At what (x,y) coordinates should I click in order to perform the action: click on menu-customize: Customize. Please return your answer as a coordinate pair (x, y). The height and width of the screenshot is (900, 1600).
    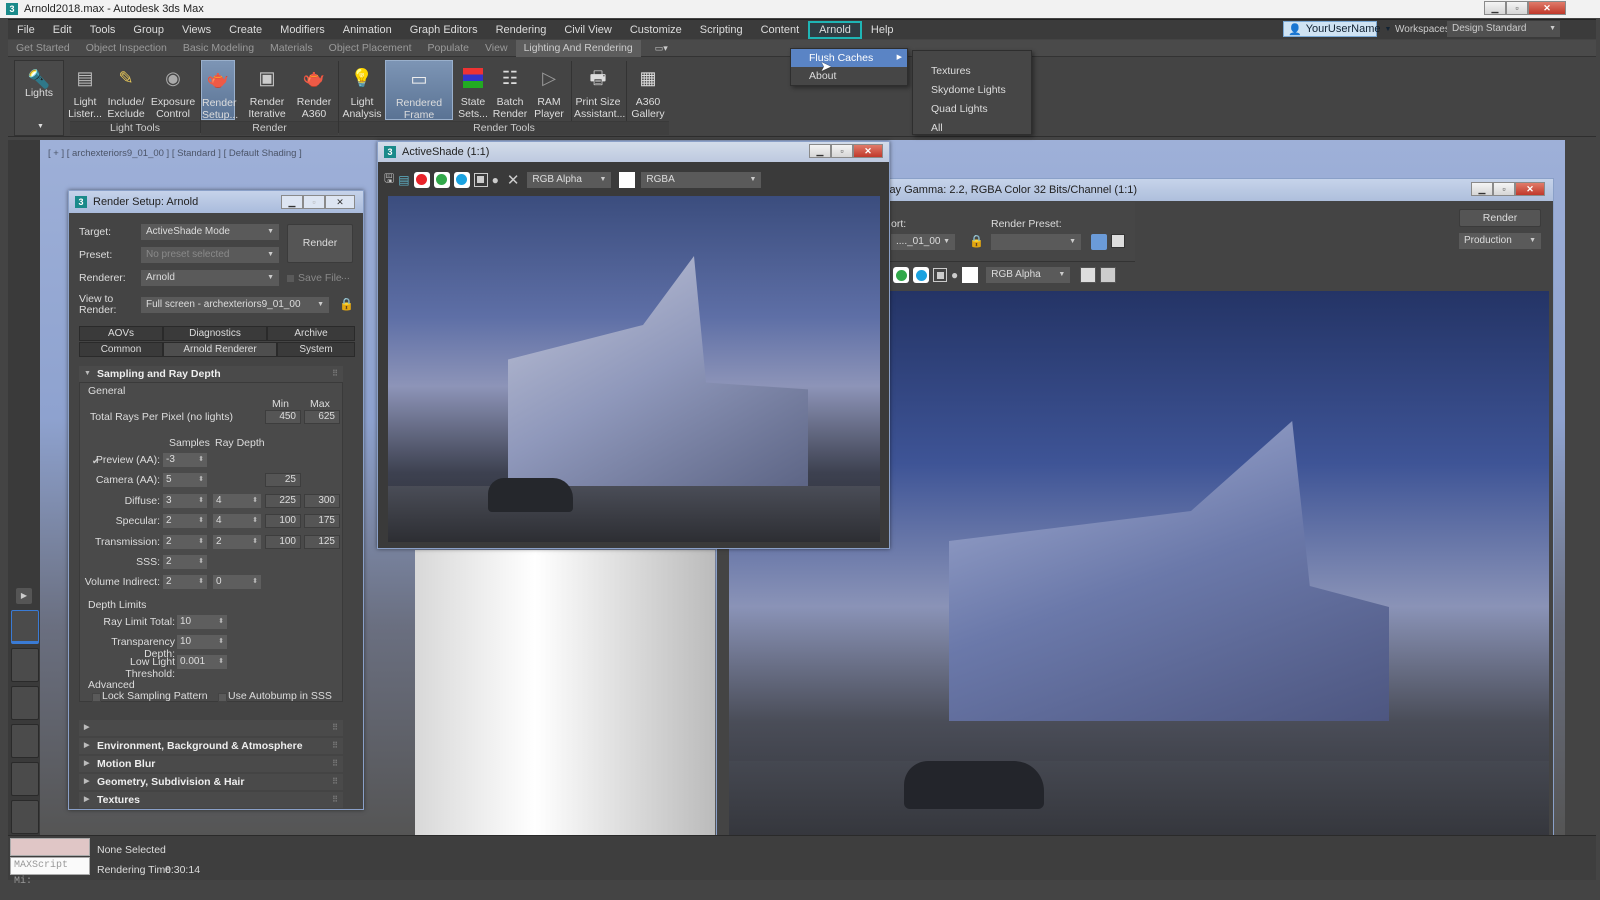
    Looking at the image, I should click on (656, 30).